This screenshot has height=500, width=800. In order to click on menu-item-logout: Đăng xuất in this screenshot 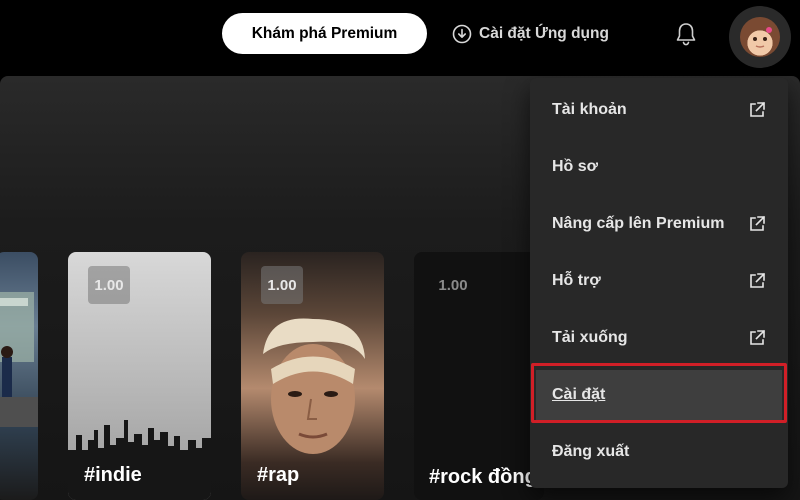, I will do `click(659, 452)`.